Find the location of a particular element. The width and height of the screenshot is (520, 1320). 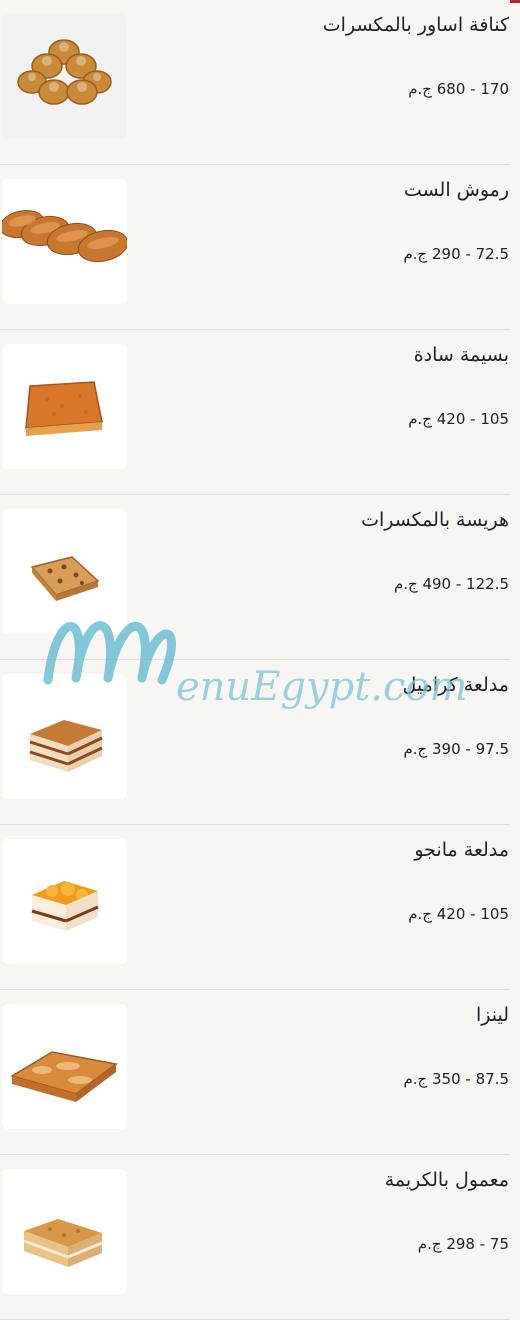

menu-item: لينزا 87.5 - 350 ج.م is located at coordinates (255, 1072).